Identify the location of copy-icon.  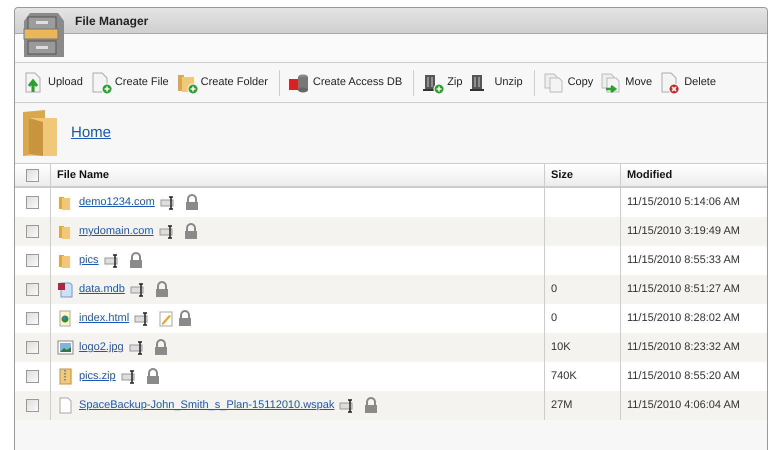
(553, 83).